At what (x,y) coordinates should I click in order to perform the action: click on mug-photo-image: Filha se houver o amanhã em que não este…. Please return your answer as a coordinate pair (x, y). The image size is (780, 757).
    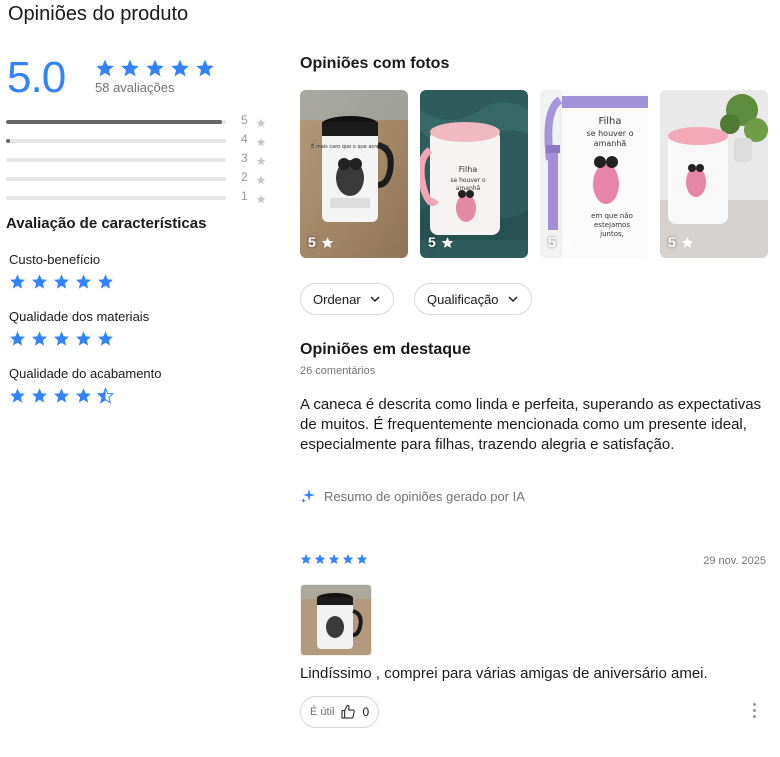
    Looking at the image, I should click on (594, 174).